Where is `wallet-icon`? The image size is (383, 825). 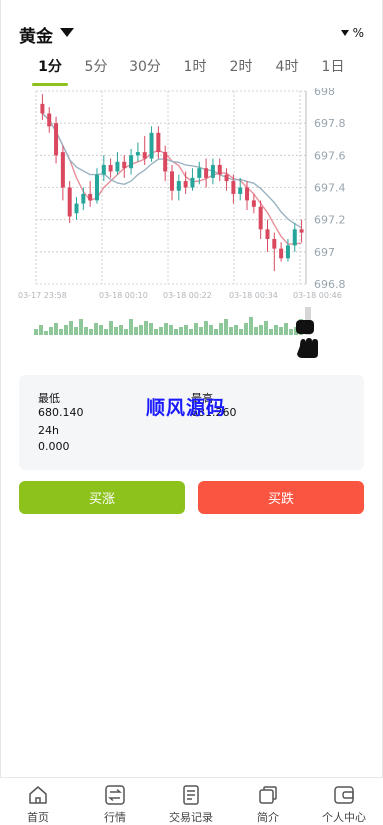 wallet-icon is located at coordinates (344, 795).